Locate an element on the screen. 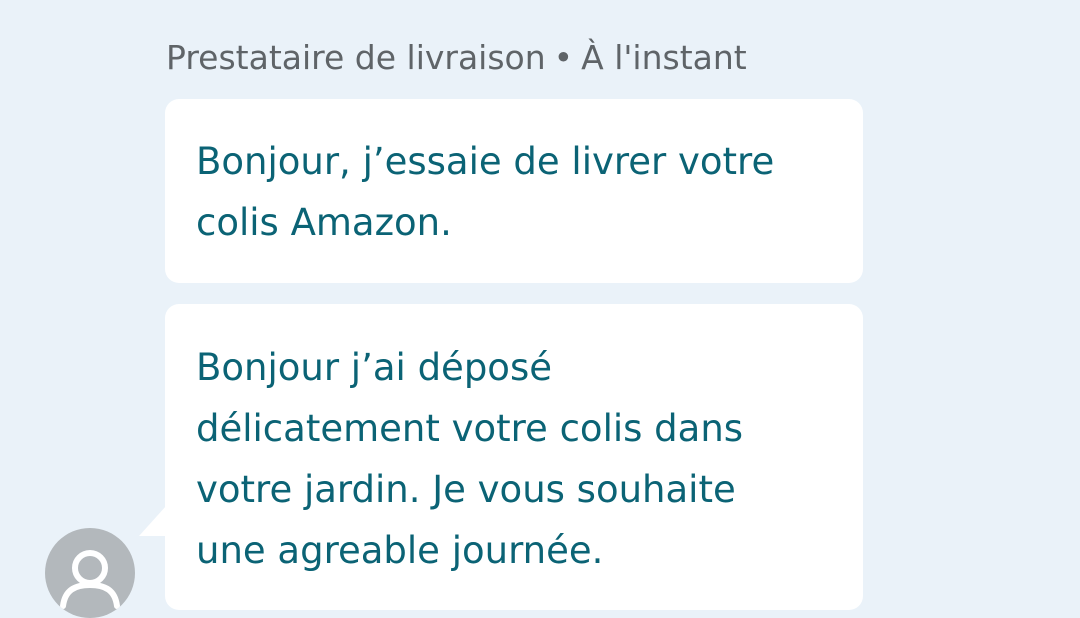  sender-avatar is located at coordinates (90, 573).